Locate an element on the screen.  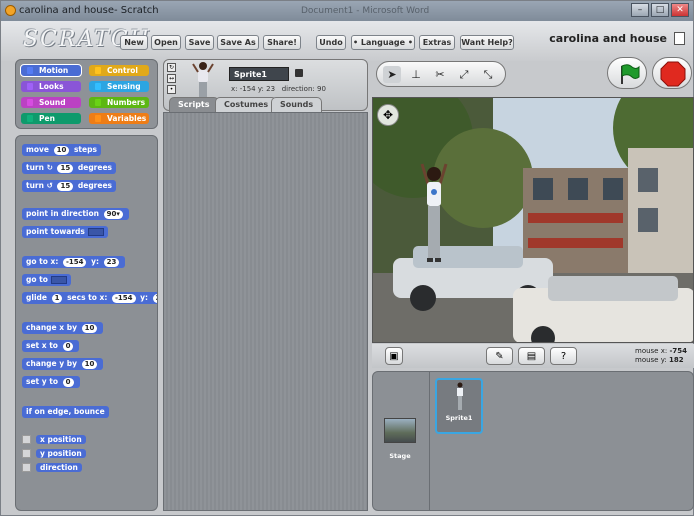
sprite1-on-stage is located at coordinates (434, 214).